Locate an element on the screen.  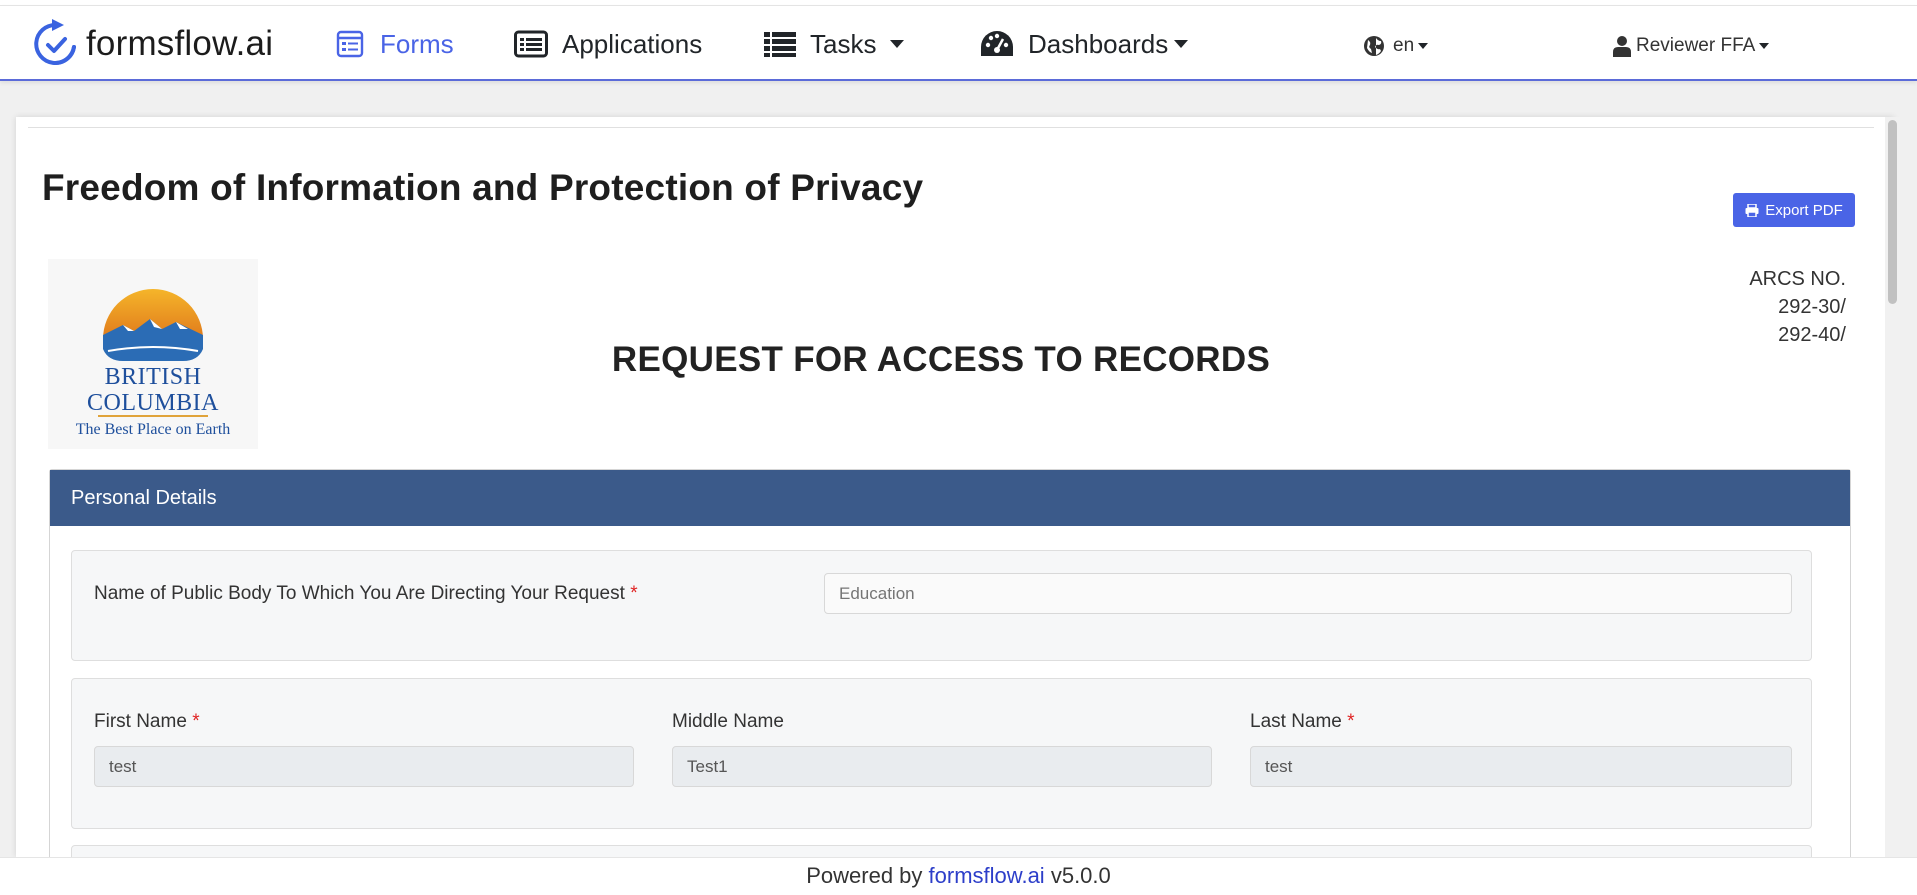
scrollbar-thumb is located at coordinates (1892, 212).